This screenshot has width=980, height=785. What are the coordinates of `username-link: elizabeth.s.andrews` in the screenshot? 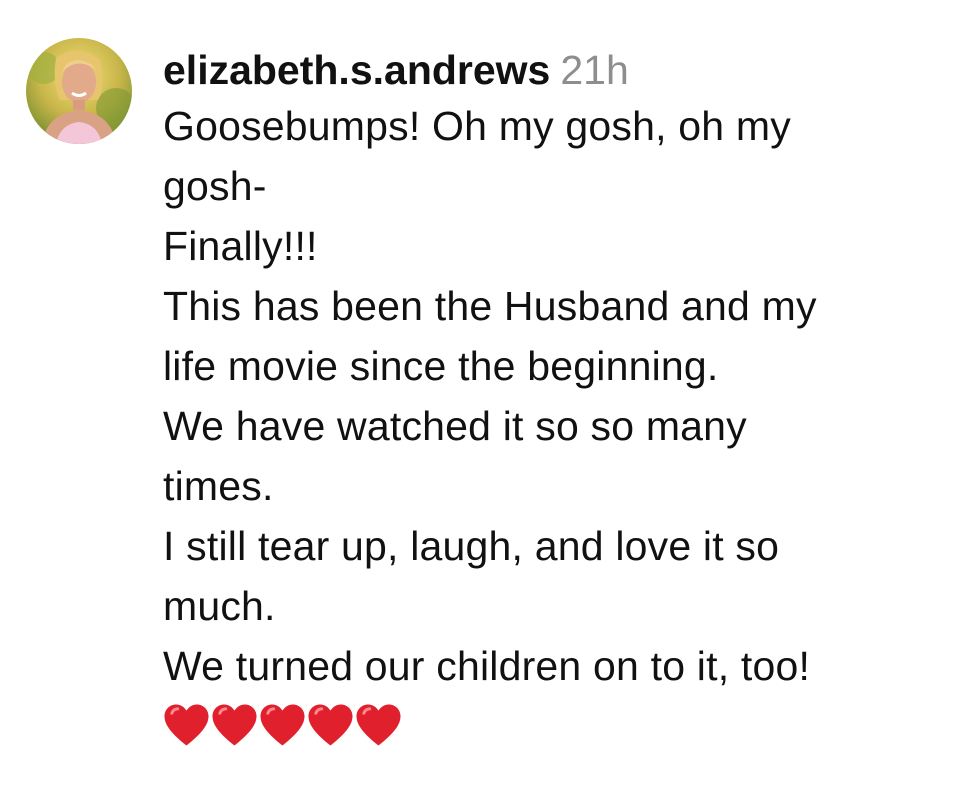 It's located at (356, 70).